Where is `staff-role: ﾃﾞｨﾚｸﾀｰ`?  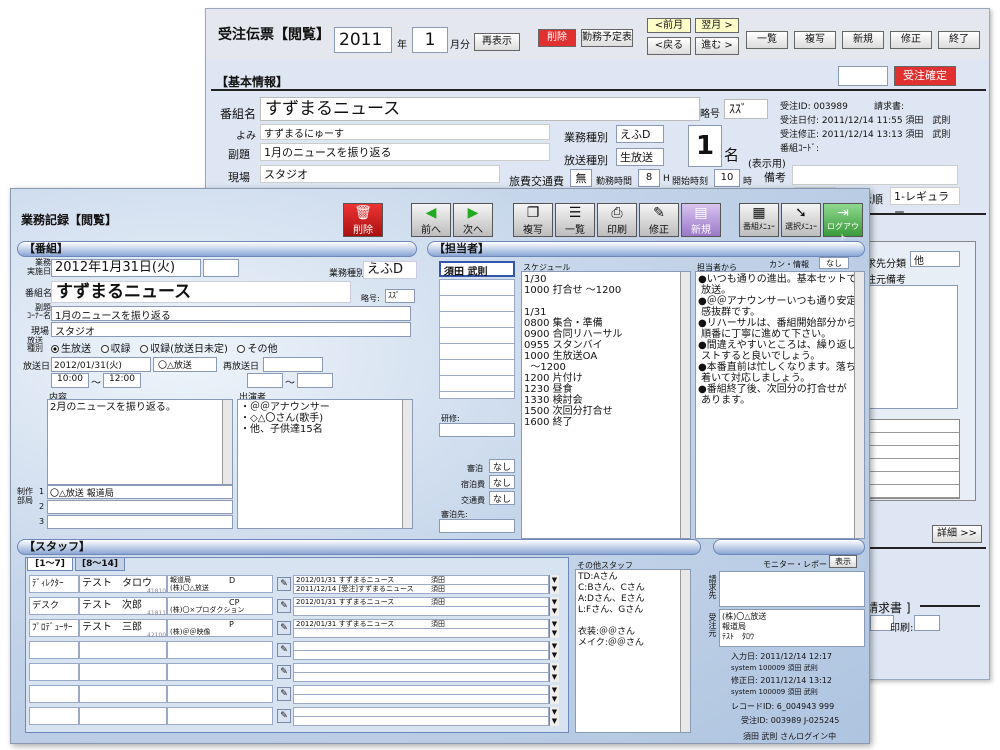
staff-role: ﾃﾞｨﾚｸﾀｰ is located at coordinates (54, 584).